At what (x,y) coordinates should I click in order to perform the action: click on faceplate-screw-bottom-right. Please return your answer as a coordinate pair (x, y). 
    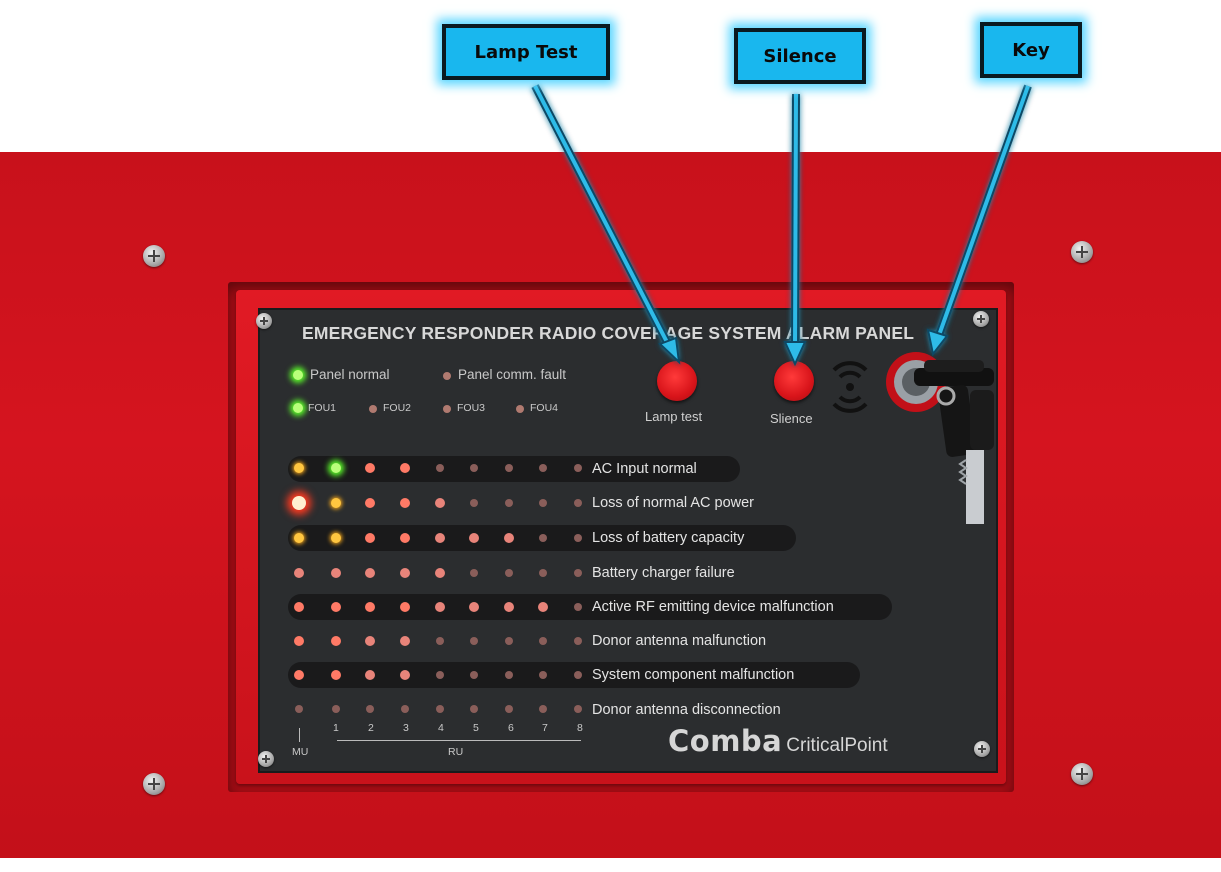
    Looking at the image, I should click on (982, 749).